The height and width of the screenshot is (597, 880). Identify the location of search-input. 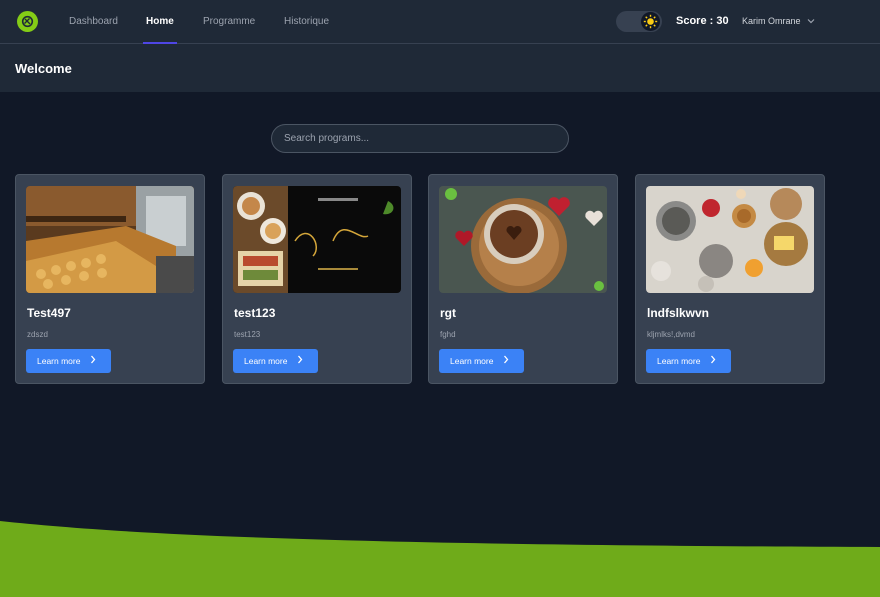
(420, 138).